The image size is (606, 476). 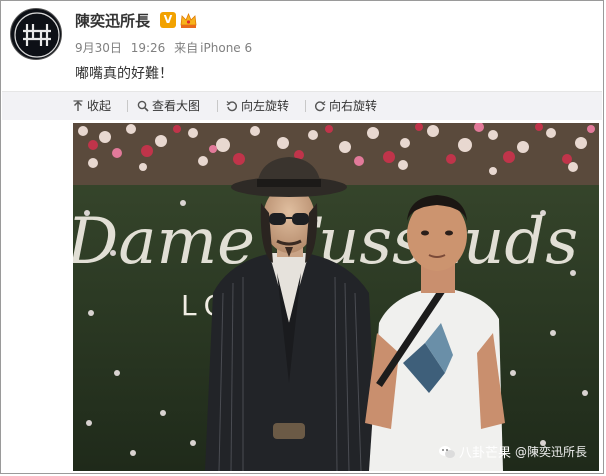 I want to click on avatar, so click(x=36, y=34).